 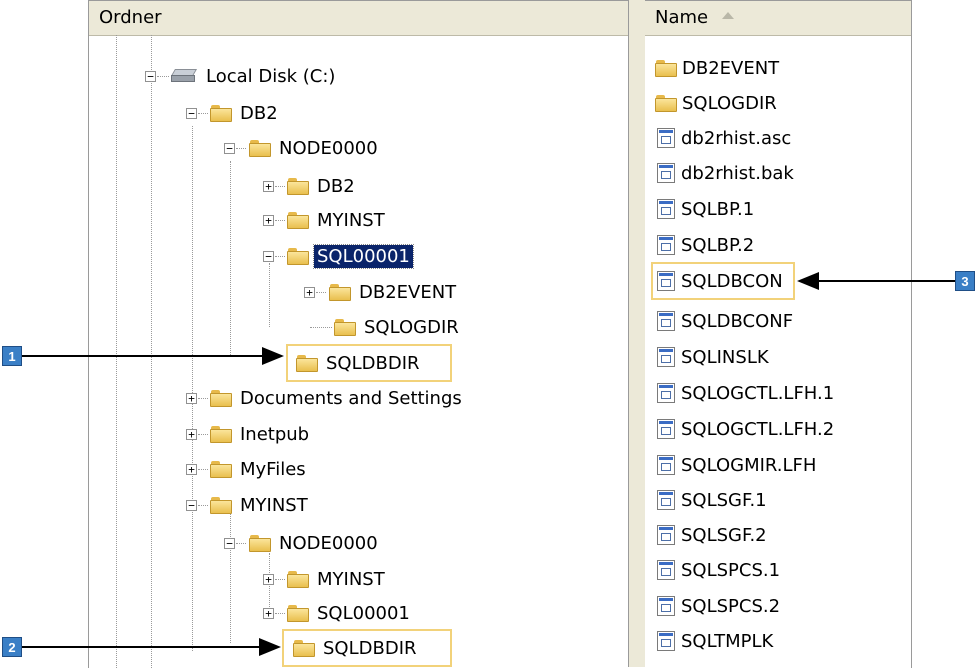 I want to click on file-row: SQLTMPLK, so click(x=715, y=641).